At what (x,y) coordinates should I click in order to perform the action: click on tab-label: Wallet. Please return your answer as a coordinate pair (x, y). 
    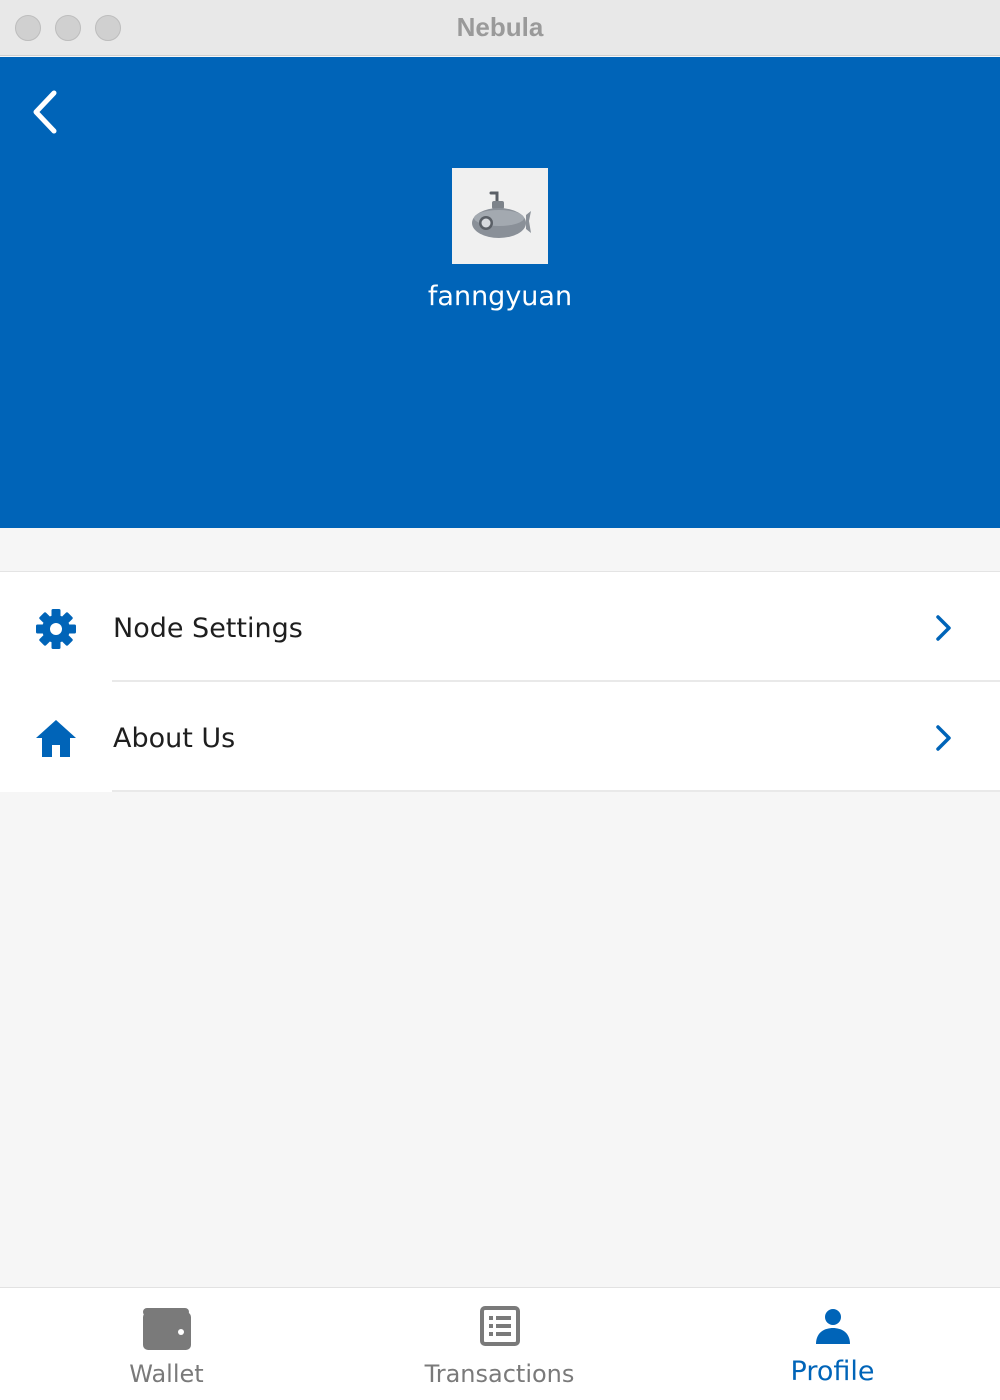
    Looking at the image, I should click on (166, 1374).